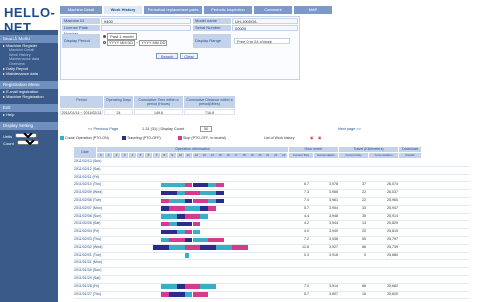 This screenshot has height=302, width=478. I want to click on summary-header-1: Operating Days, so click(118, 102).